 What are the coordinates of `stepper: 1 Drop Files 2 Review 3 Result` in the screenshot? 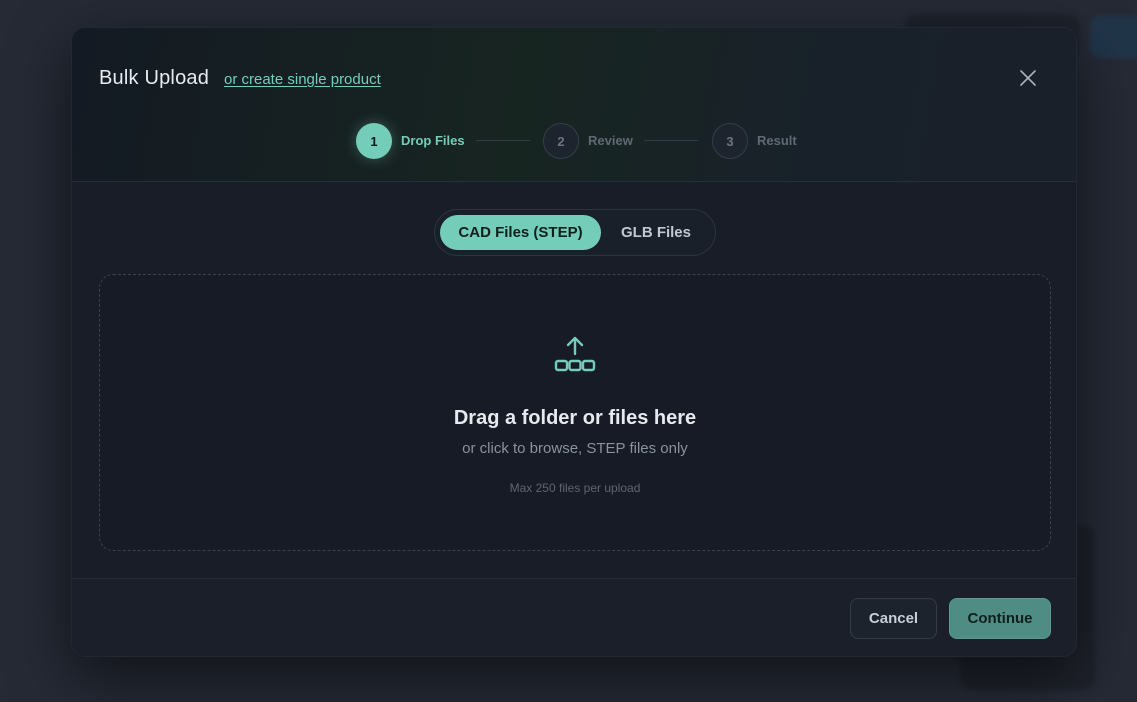 It's located at (574, 141).